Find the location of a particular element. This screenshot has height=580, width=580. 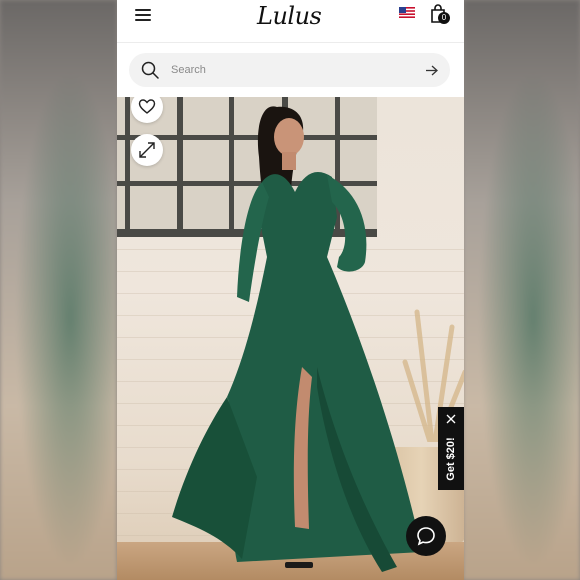

chat-bubble-icon is located at coordinates (426, 536).